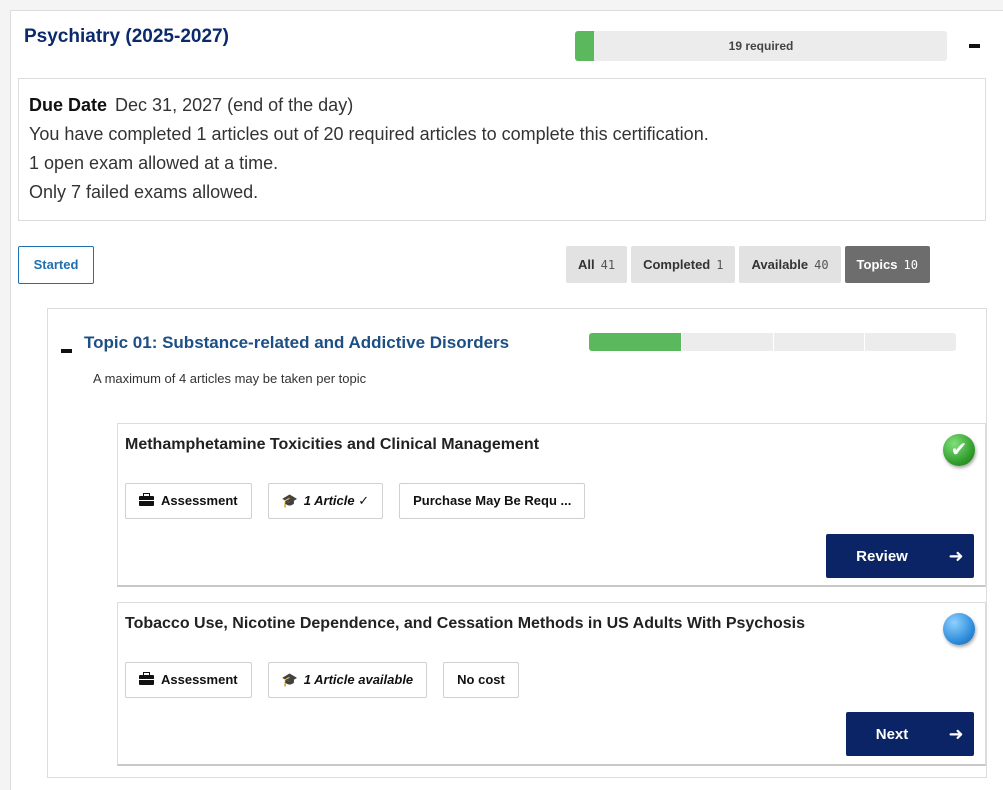 The height and width of the screenshot is (790, 1003). What do you see at coordinates (635, 342) in the screenshot?
I see `topic-progress-fill` at bounding box center [635, 342].